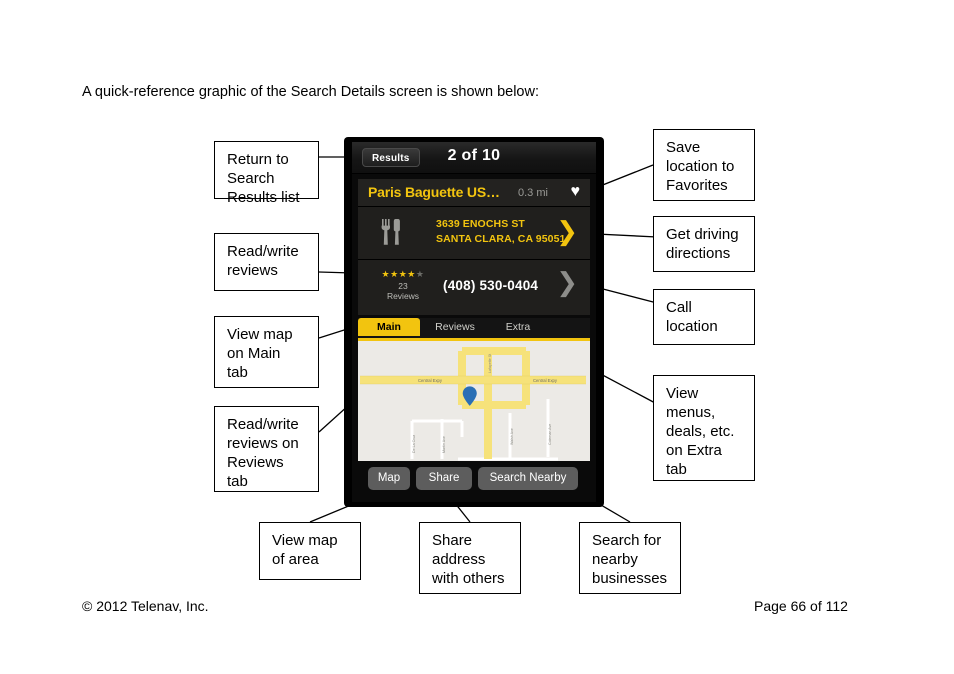 This screenshot has height=674, width=954. Describe the element at coordinates (452, 540) in the screenshot. I see `callout-line: Share` at that location.